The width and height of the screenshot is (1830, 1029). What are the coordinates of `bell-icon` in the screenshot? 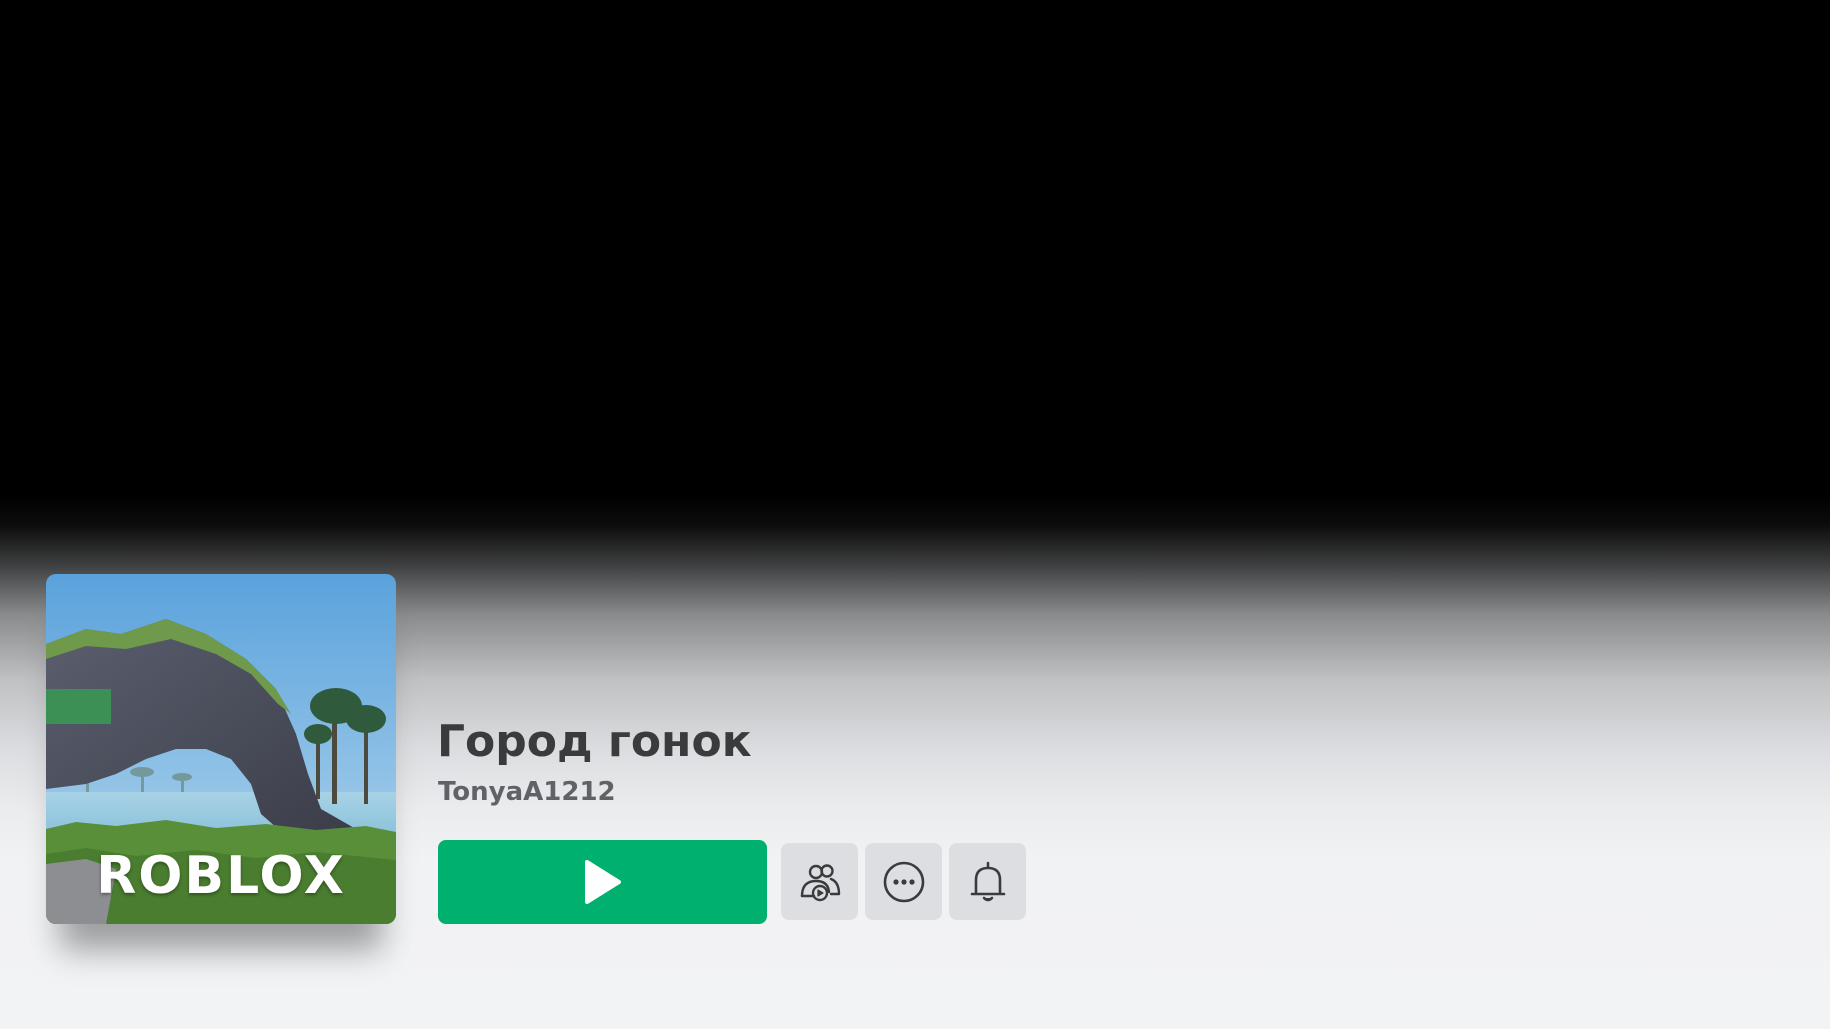 It's located at (987, 881).